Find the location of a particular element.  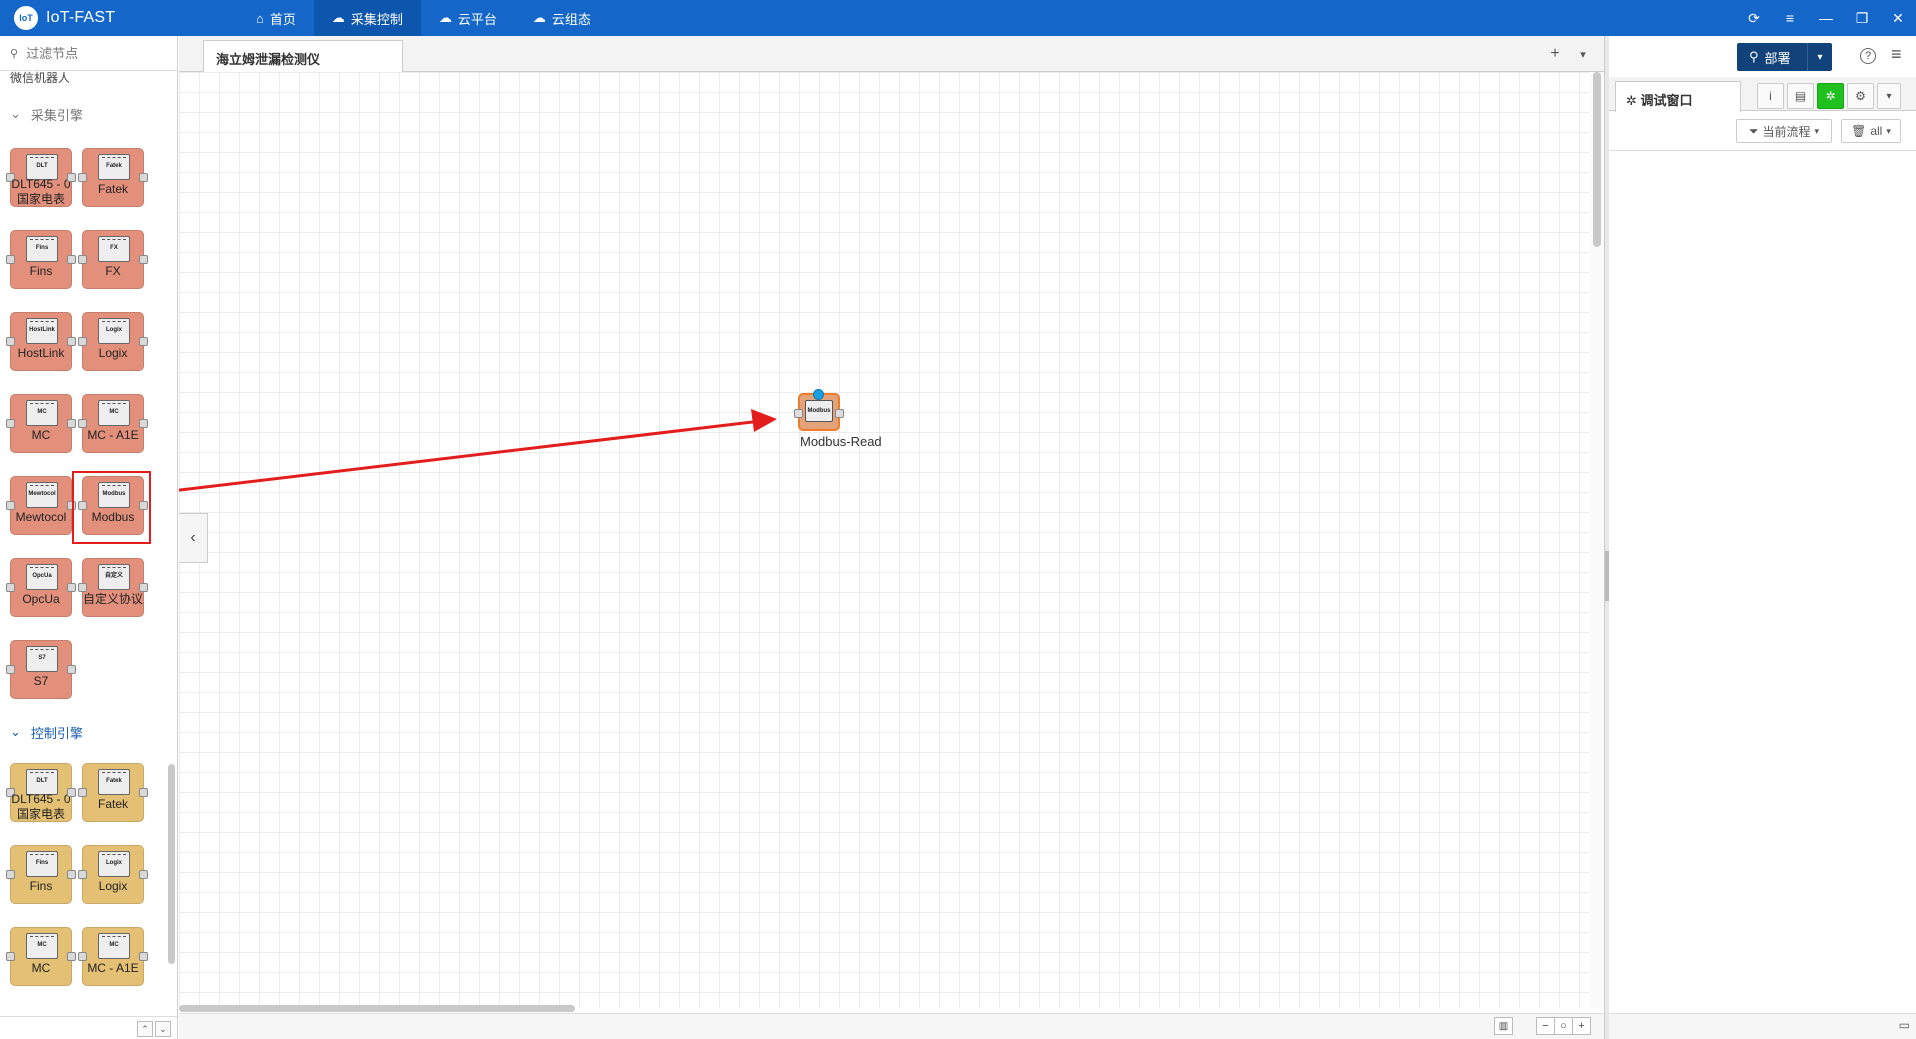

expand-all-icon: ⌄ is located at coordinates (163, 1029).